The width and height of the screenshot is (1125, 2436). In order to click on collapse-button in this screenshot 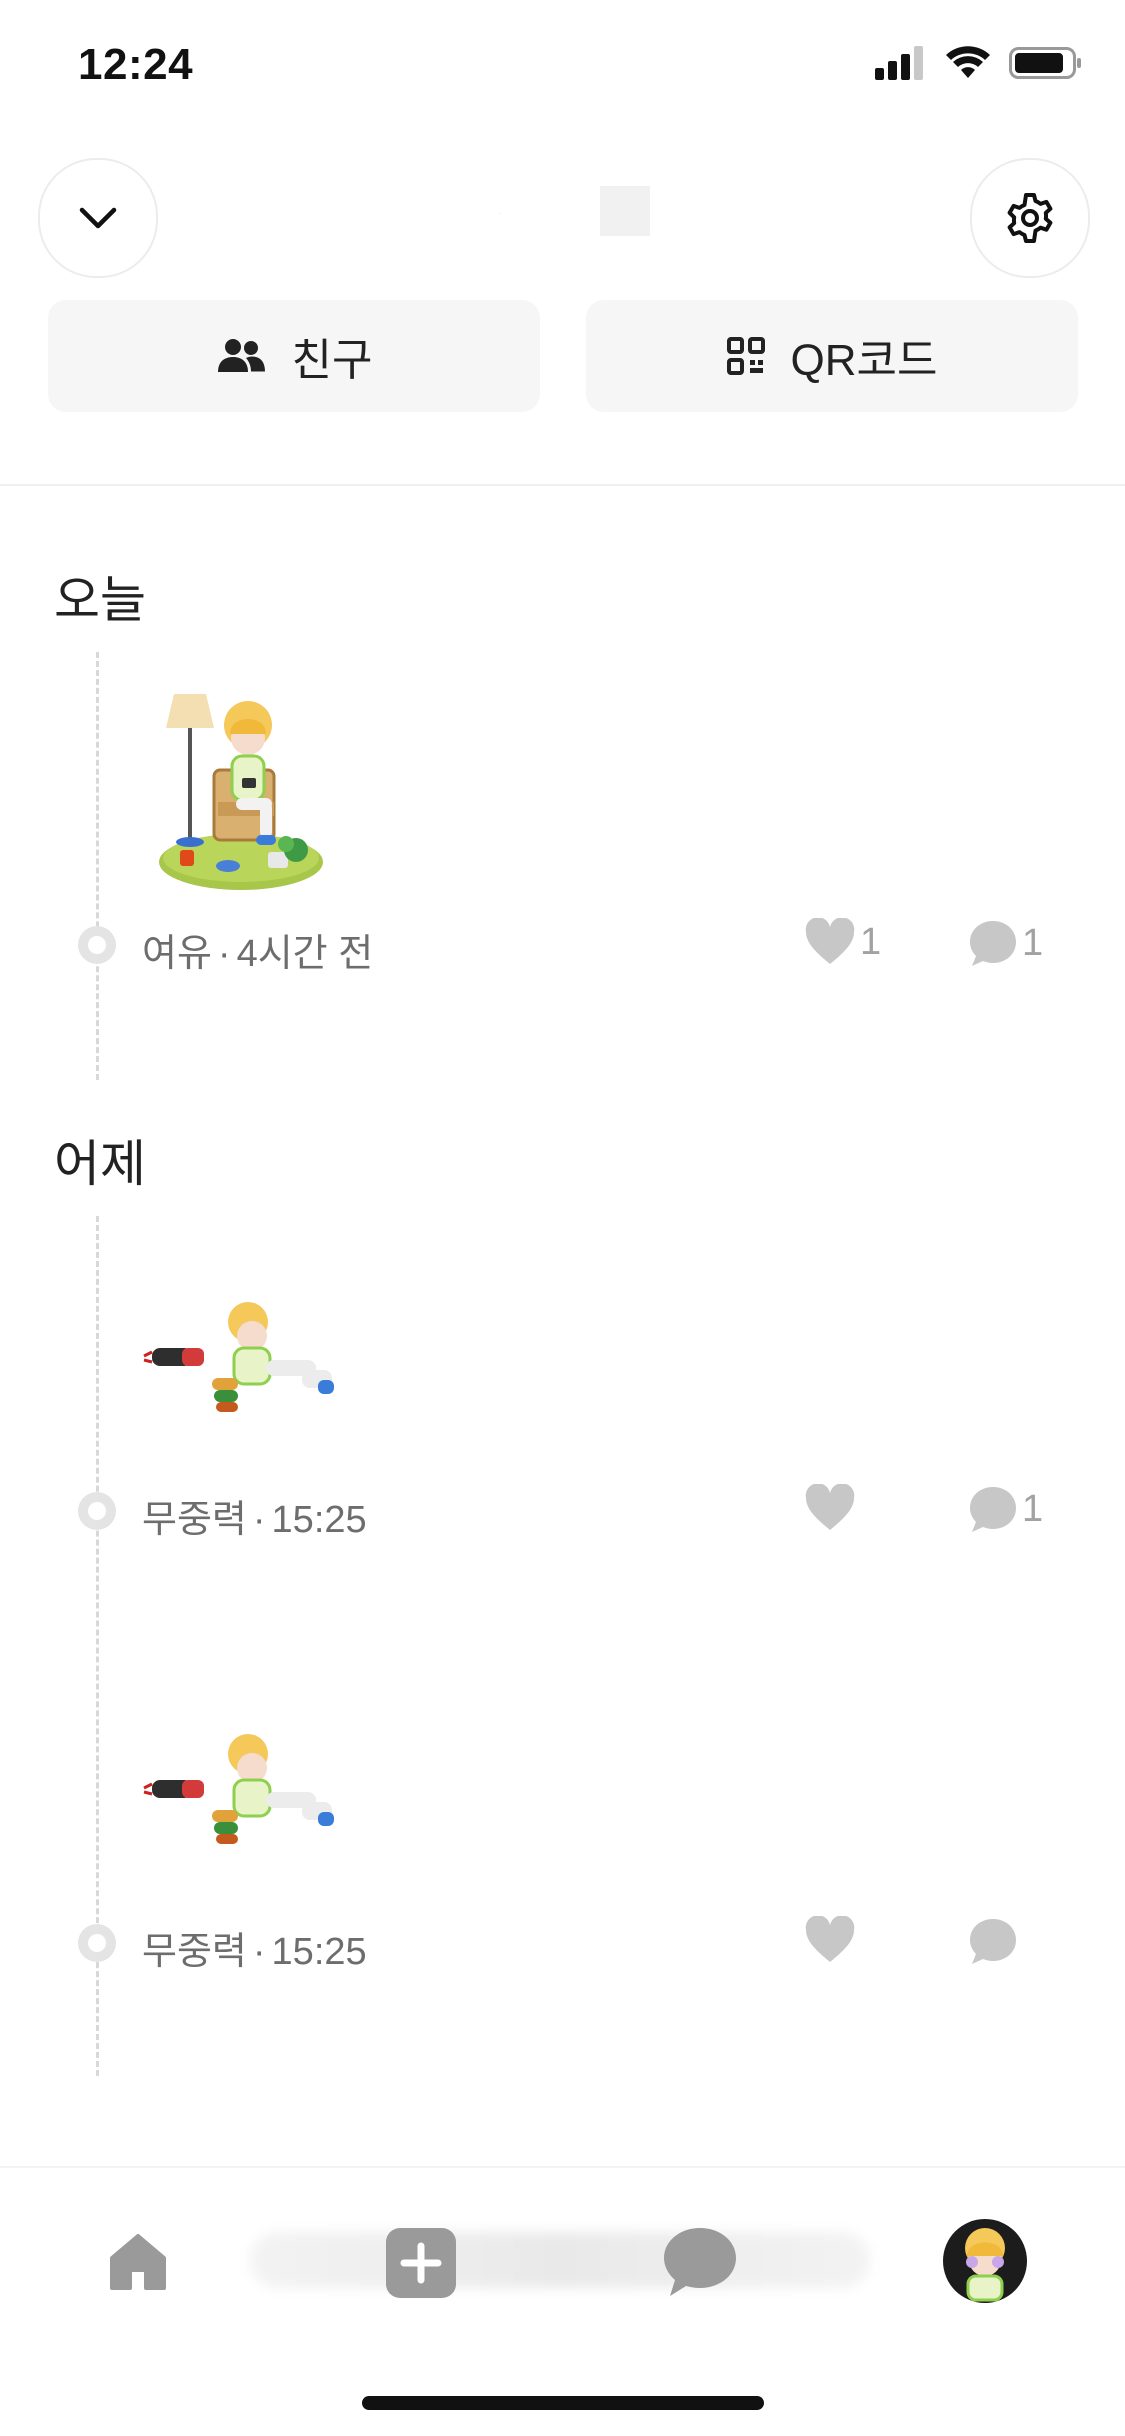, I will do `click(98, 218)`.